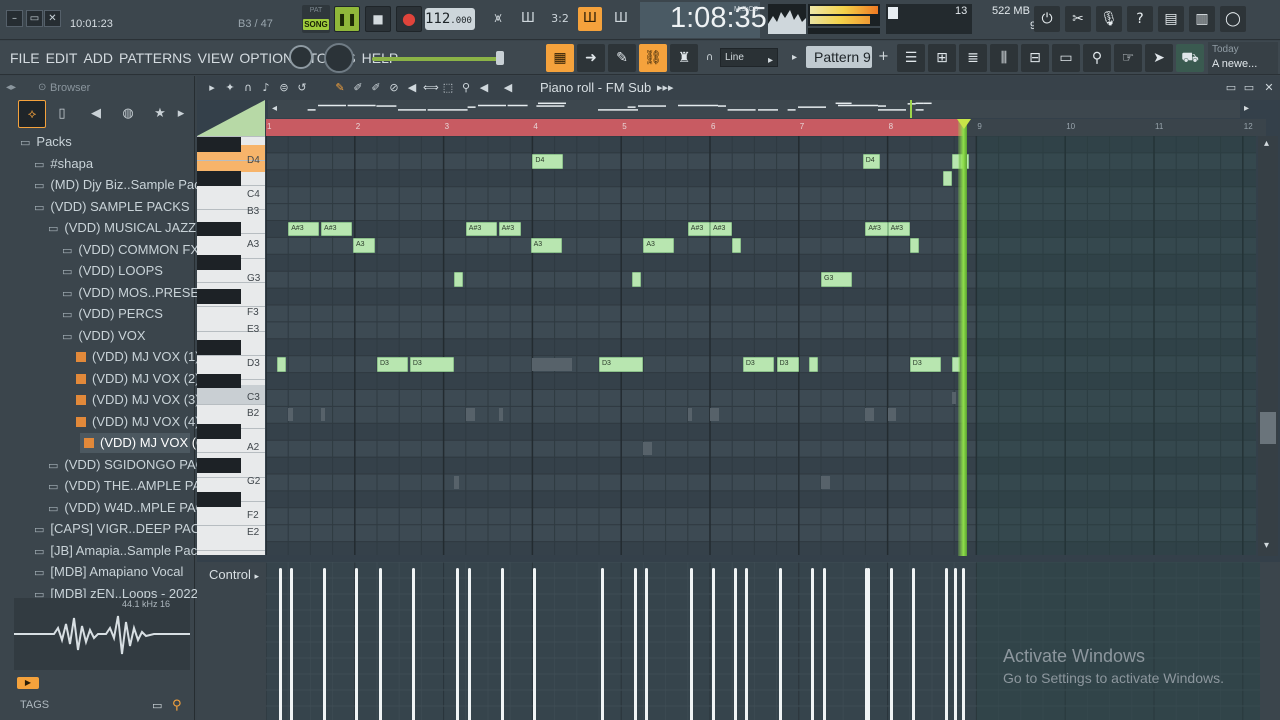 The height and width of the screenshot is (720, 1280). I want to click on note-d3, so click(281, 364).